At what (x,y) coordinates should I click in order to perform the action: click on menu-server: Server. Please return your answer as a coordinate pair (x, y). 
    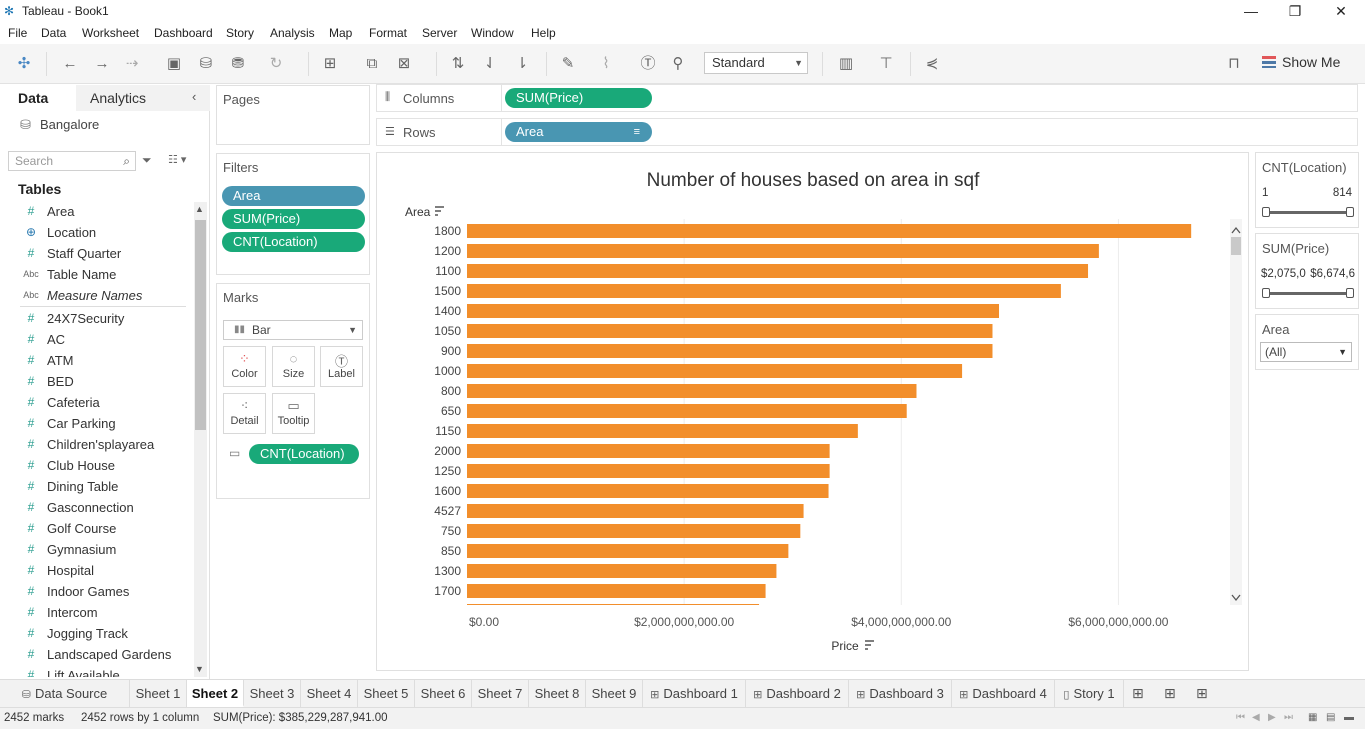
    Looking at the image, I should click on (439, 33).